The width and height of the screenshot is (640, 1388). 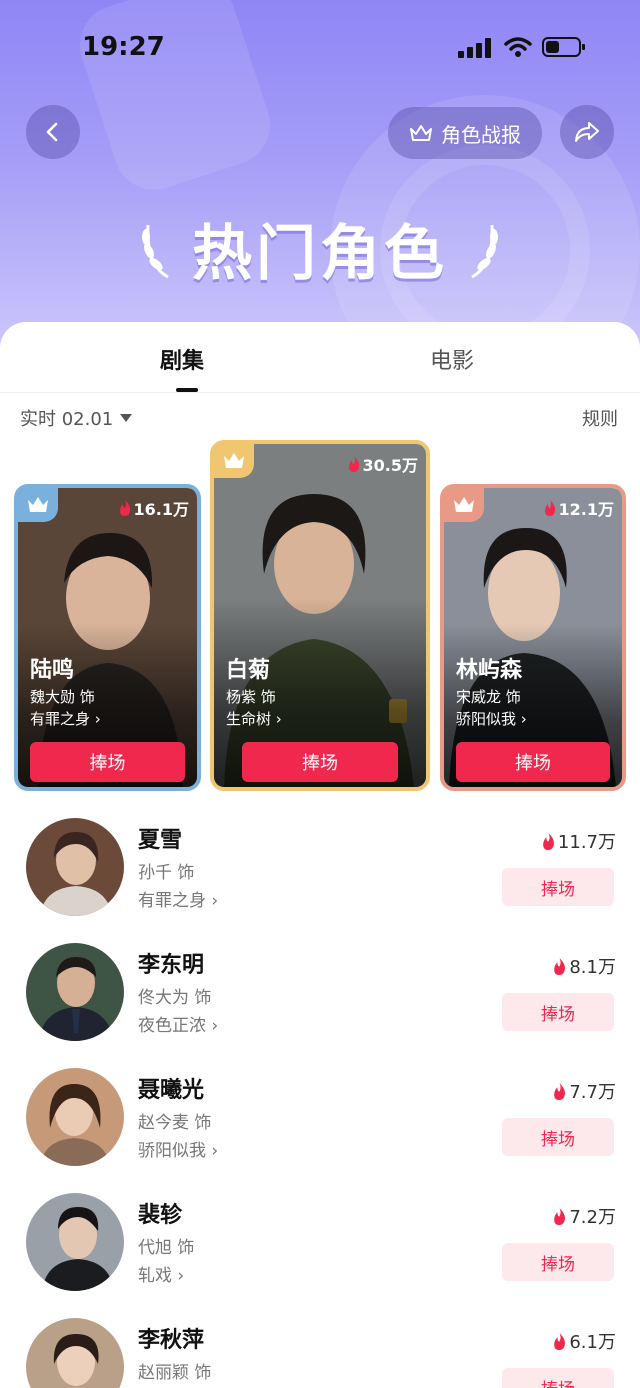 I want to click on rules-link: 规则, so click(x=600, y=418).